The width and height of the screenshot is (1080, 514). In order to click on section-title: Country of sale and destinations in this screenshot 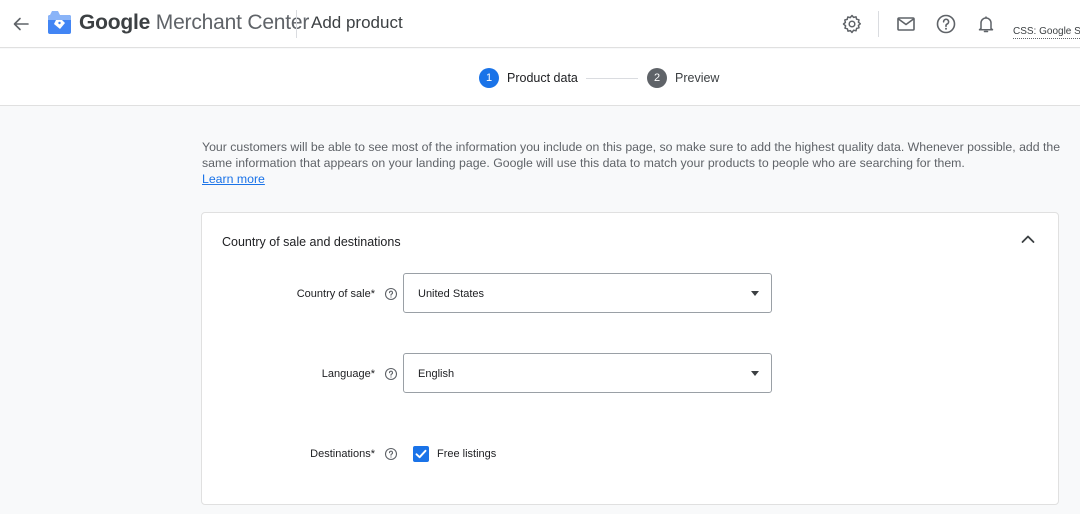, I will do `click(311, 242)`.